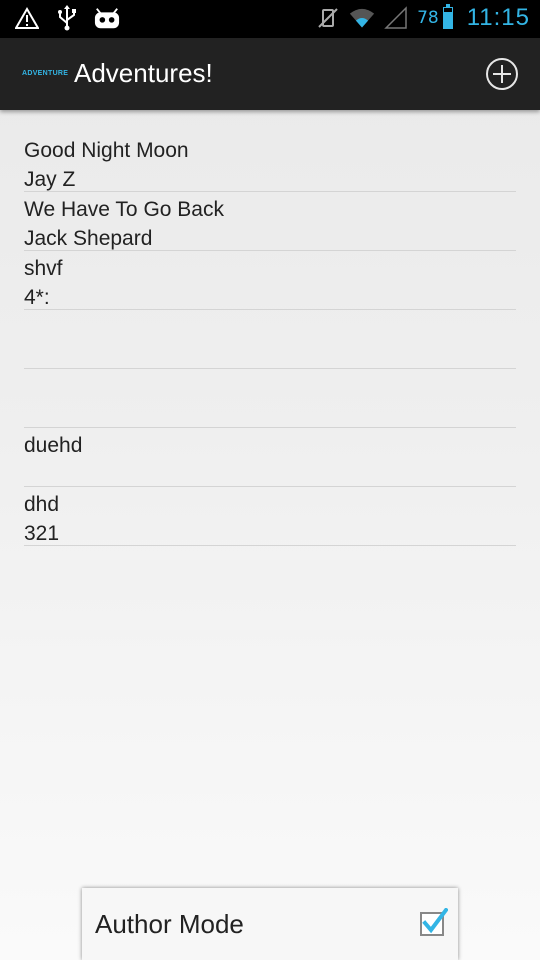  I want to click on adventure-title: shvf, so click(43, 268).